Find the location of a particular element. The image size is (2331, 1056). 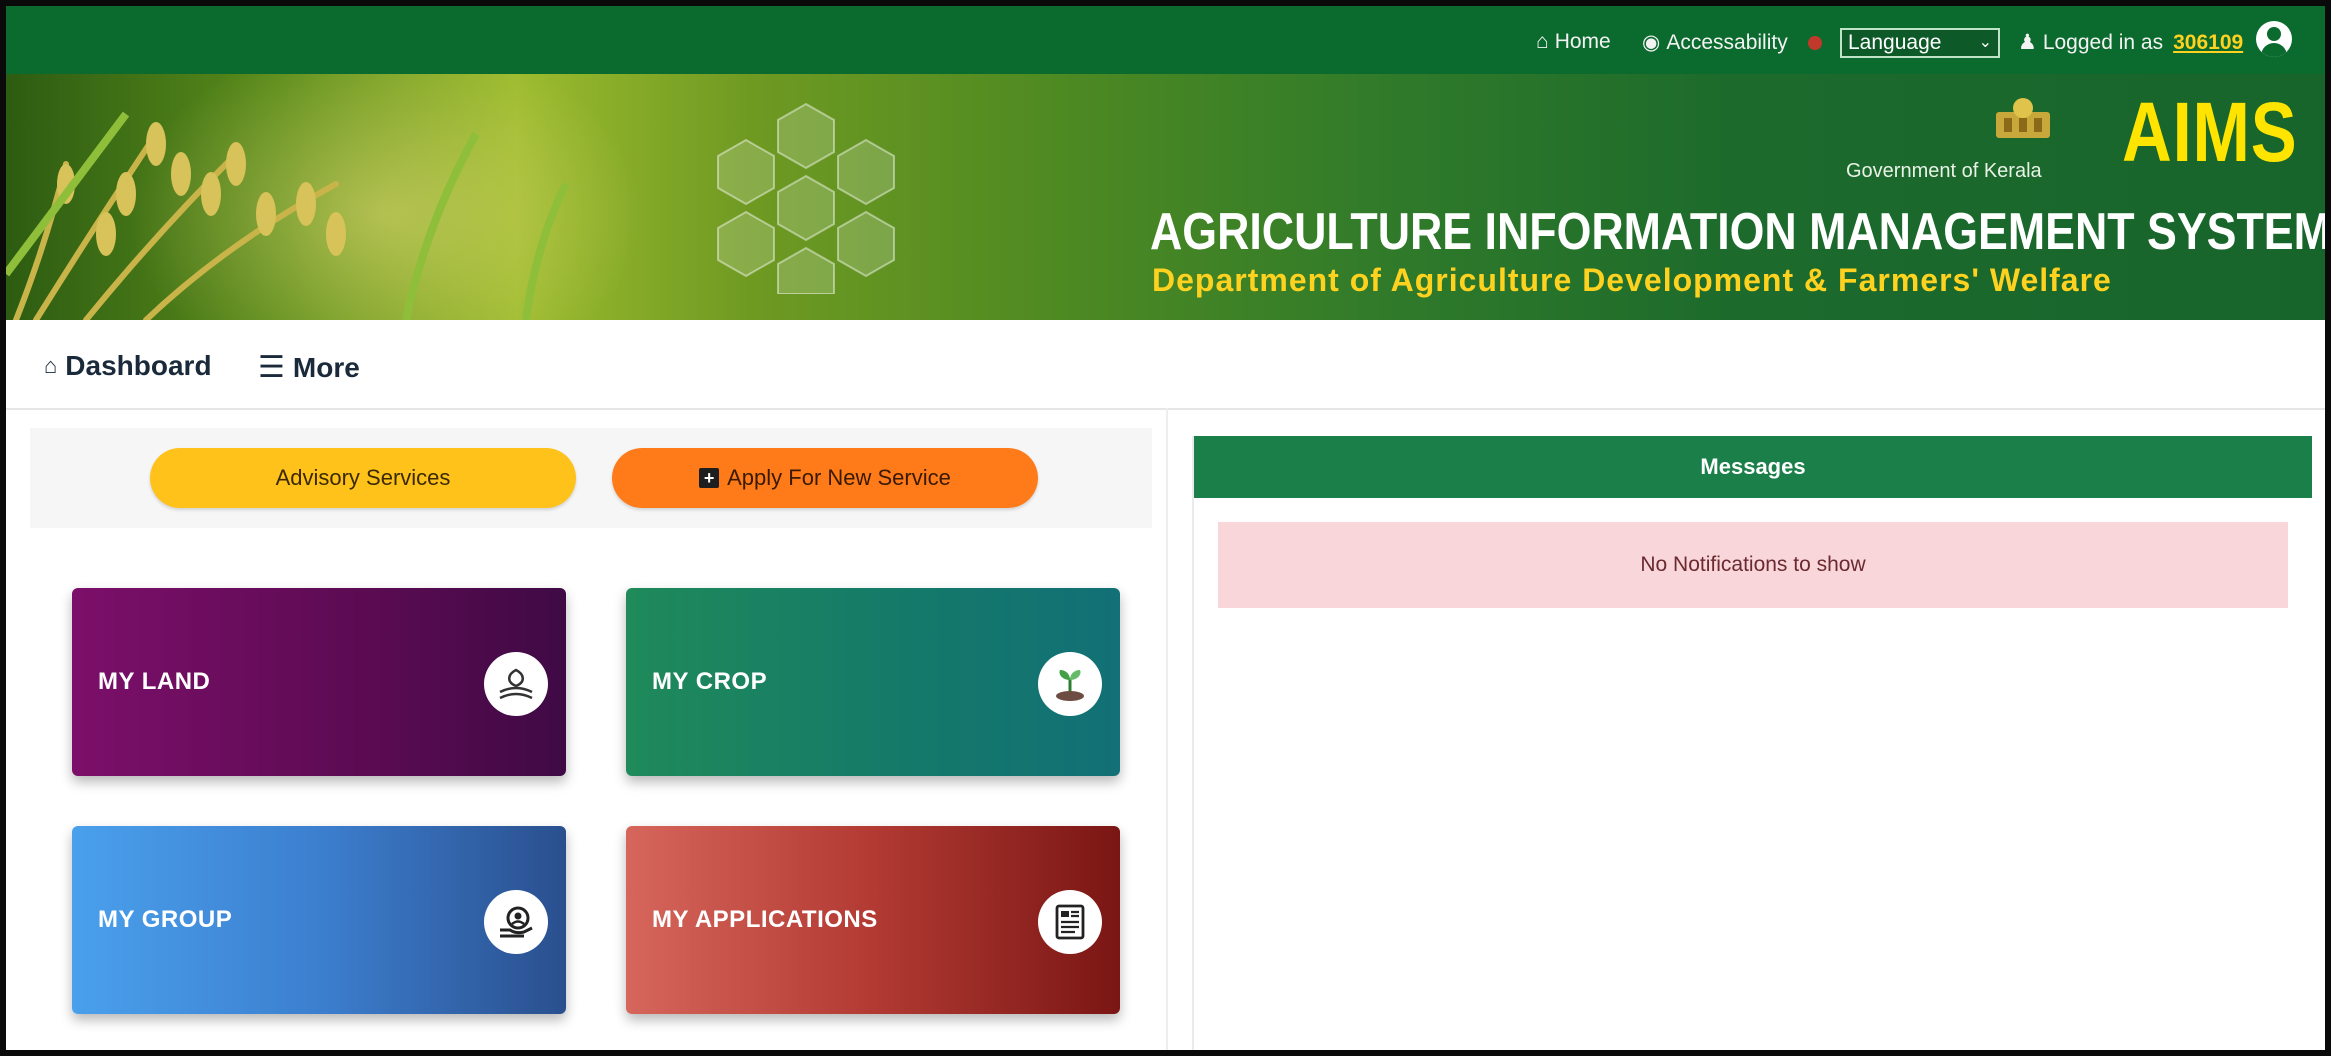

user-id-link: 306109 is located at coordinates (2208, 43).